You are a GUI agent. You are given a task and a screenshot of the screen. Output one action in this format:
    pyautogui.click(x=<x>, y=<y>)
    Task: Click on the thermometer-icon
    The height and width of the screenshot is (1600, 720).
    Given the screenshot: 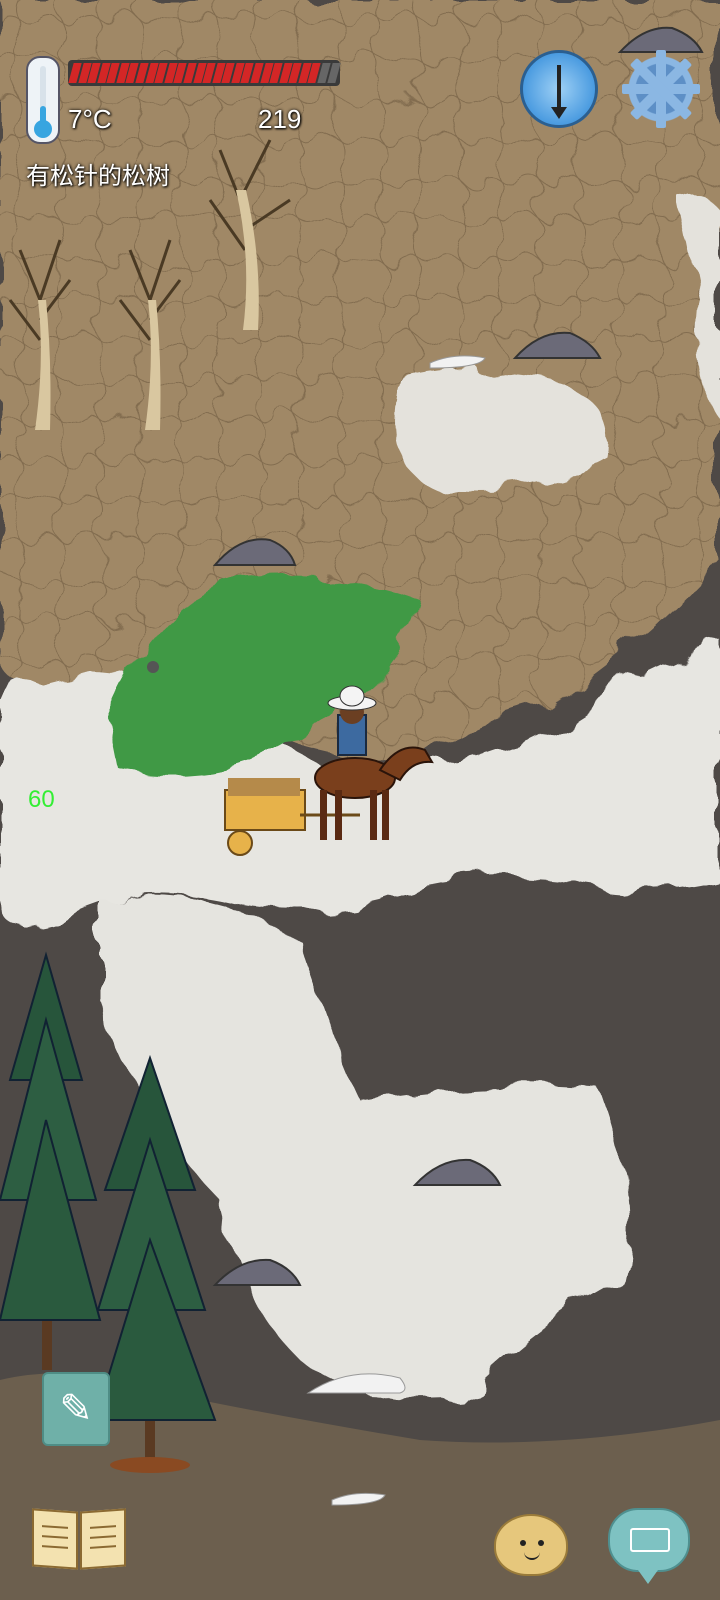 What is the action you would take?
    pyautogui.click(x=43, y=100)
    